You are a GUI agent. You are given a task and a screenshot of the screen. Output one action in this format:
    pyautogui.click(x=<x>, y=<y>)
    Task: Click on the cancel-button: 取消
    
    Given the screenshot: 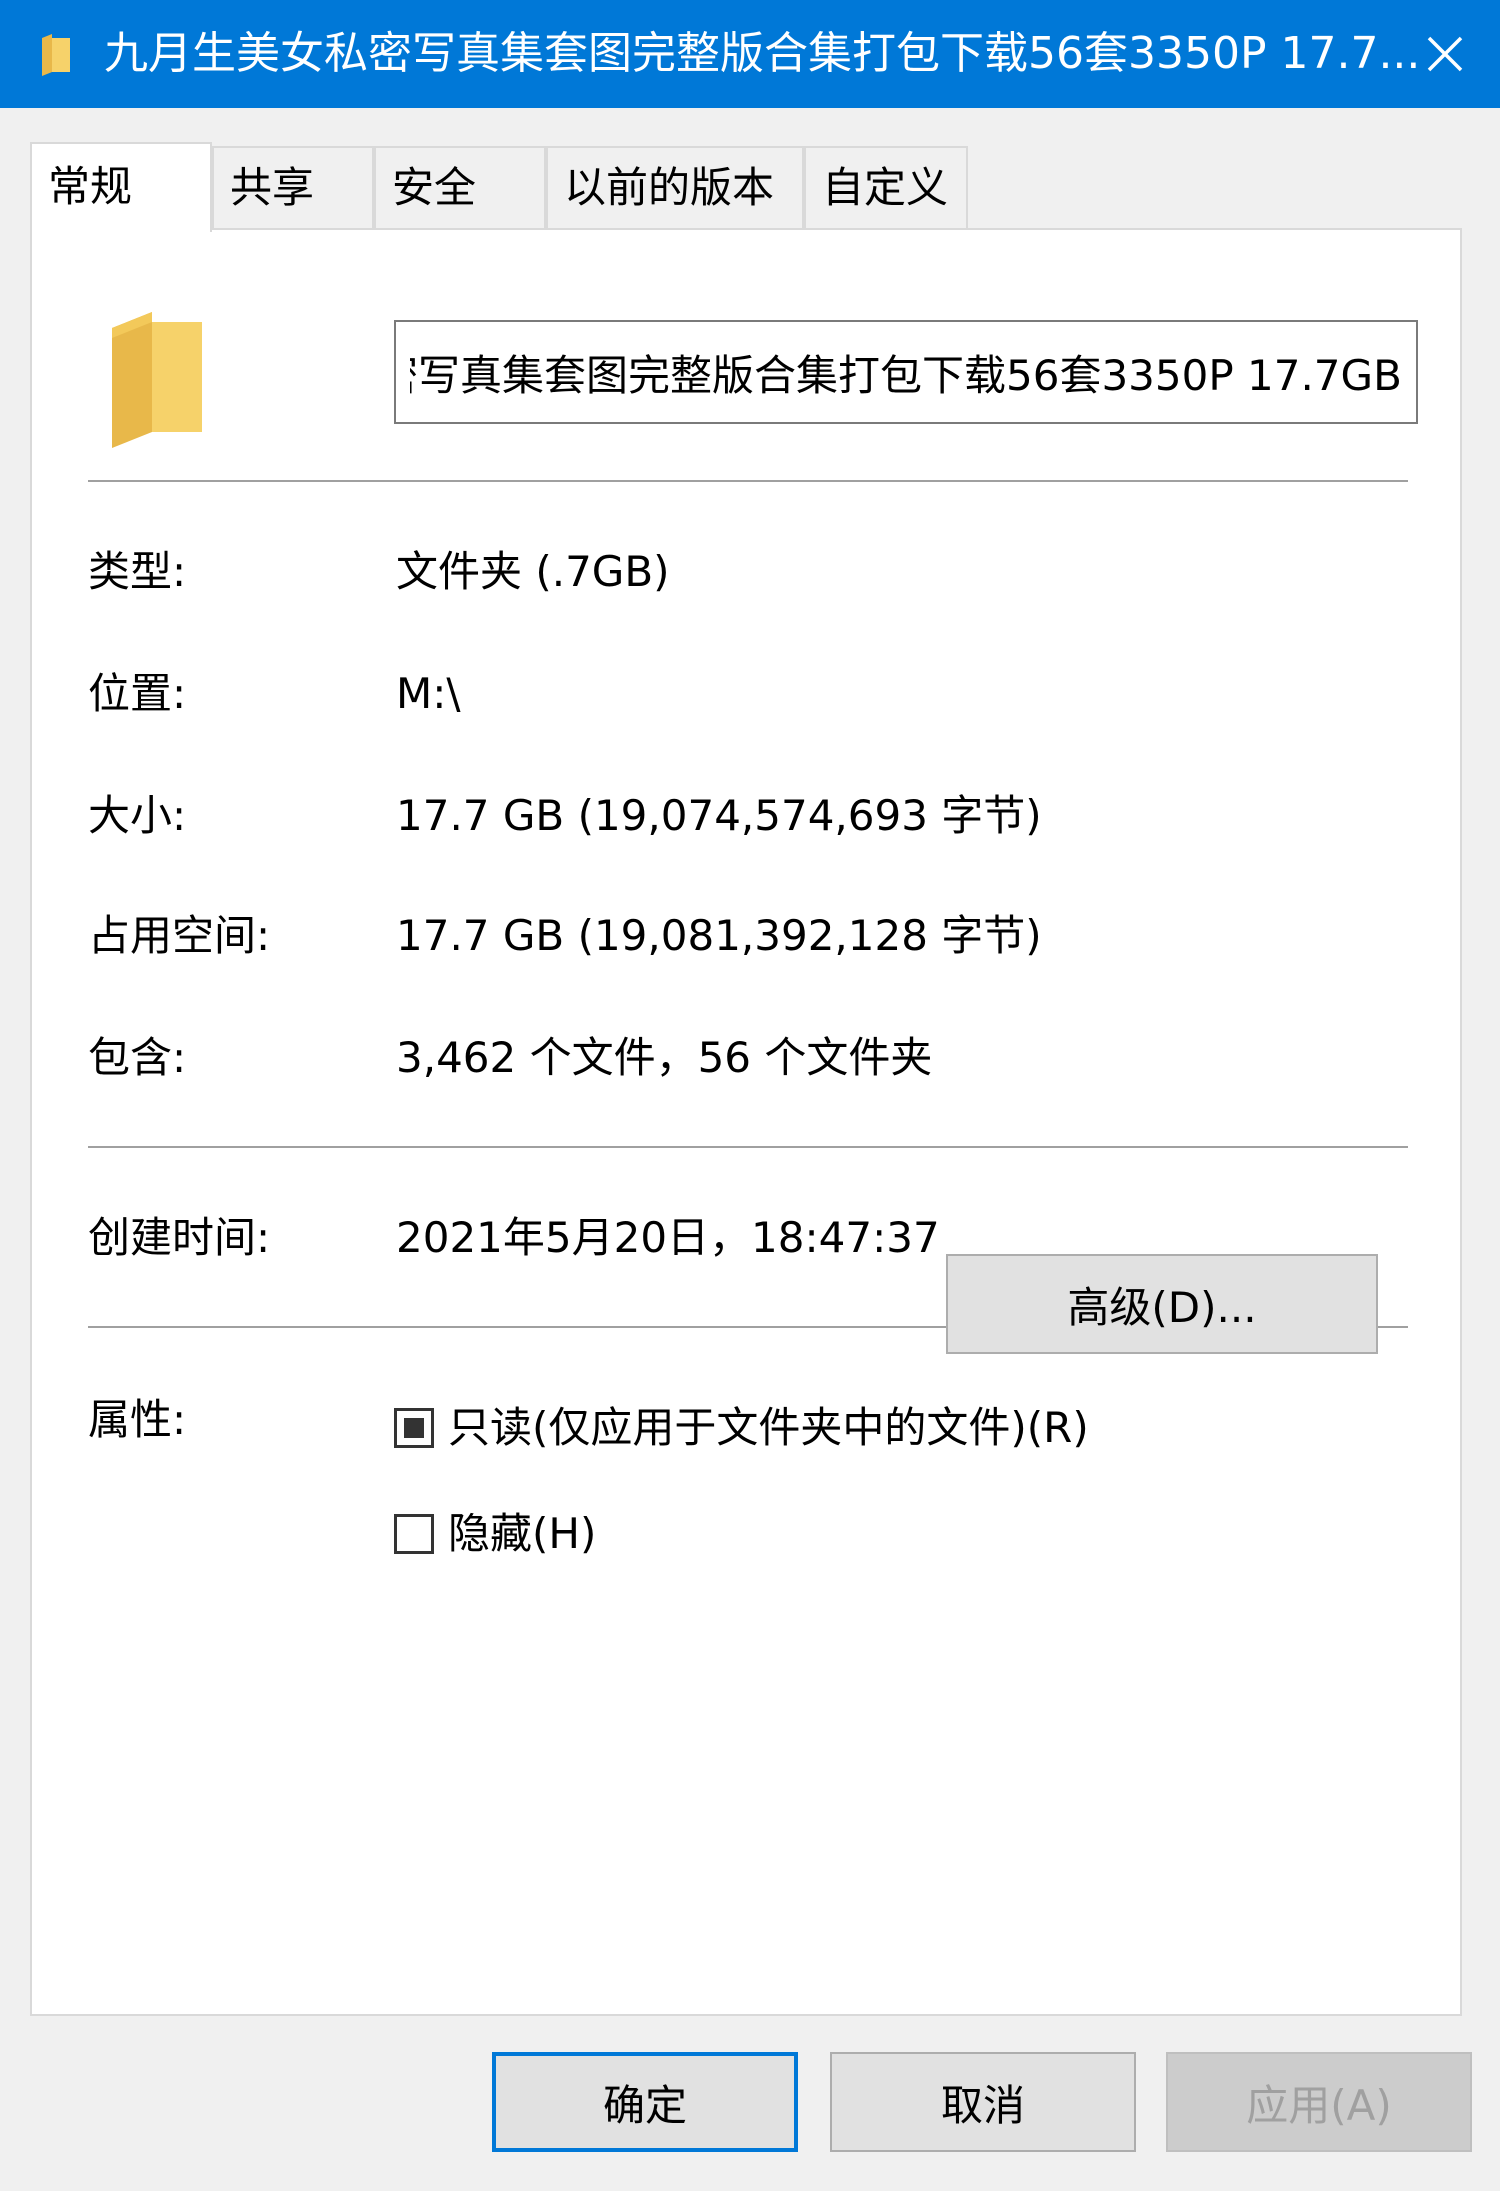 What is the action you would take?
    pyautogui.click(x=983, y=2102)
    